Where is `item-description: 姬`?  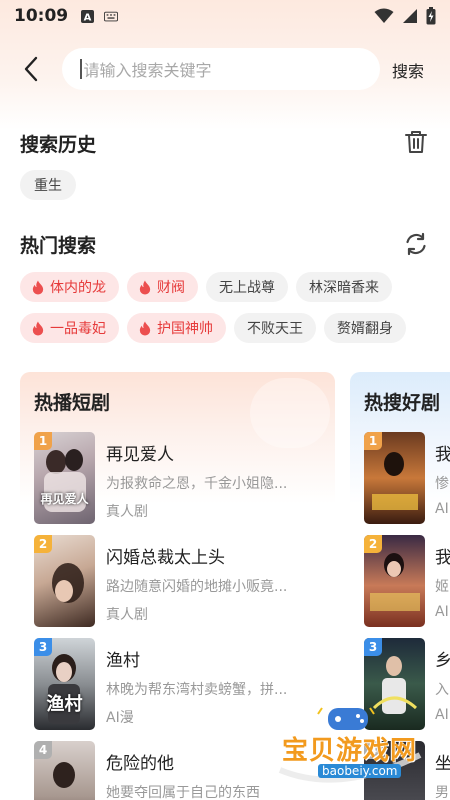
item-description: 姬 is located at coordinates (442, 587).